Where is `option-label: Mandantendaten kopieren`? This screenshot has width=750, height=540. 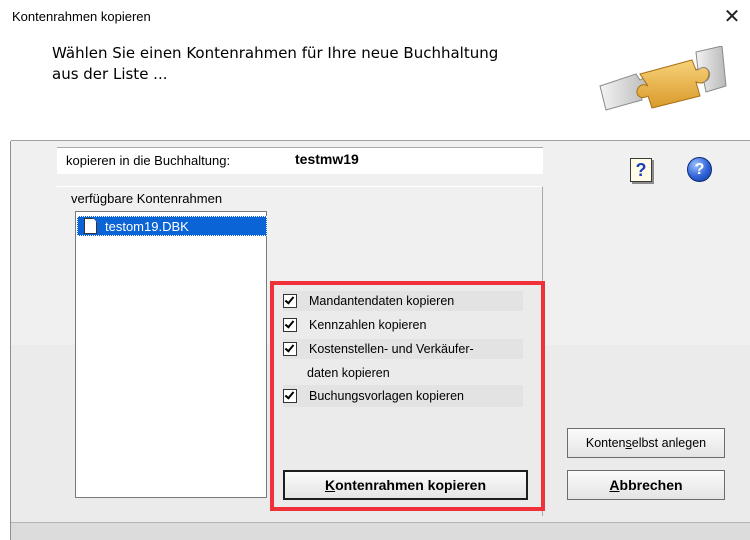
option-label: Mandantendaten kopieren is located at coordinates (382, 301).